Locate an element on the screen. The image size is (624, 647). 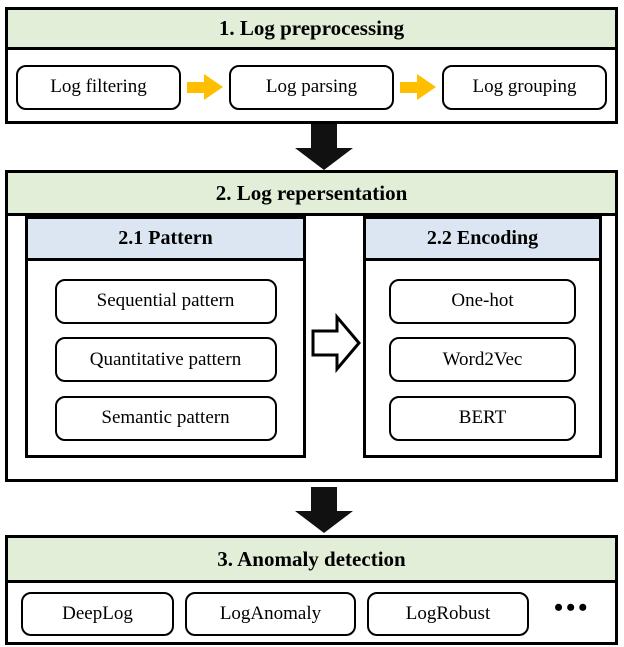
step-log-grouping: Log grouping is located at coordinates (524, 87).